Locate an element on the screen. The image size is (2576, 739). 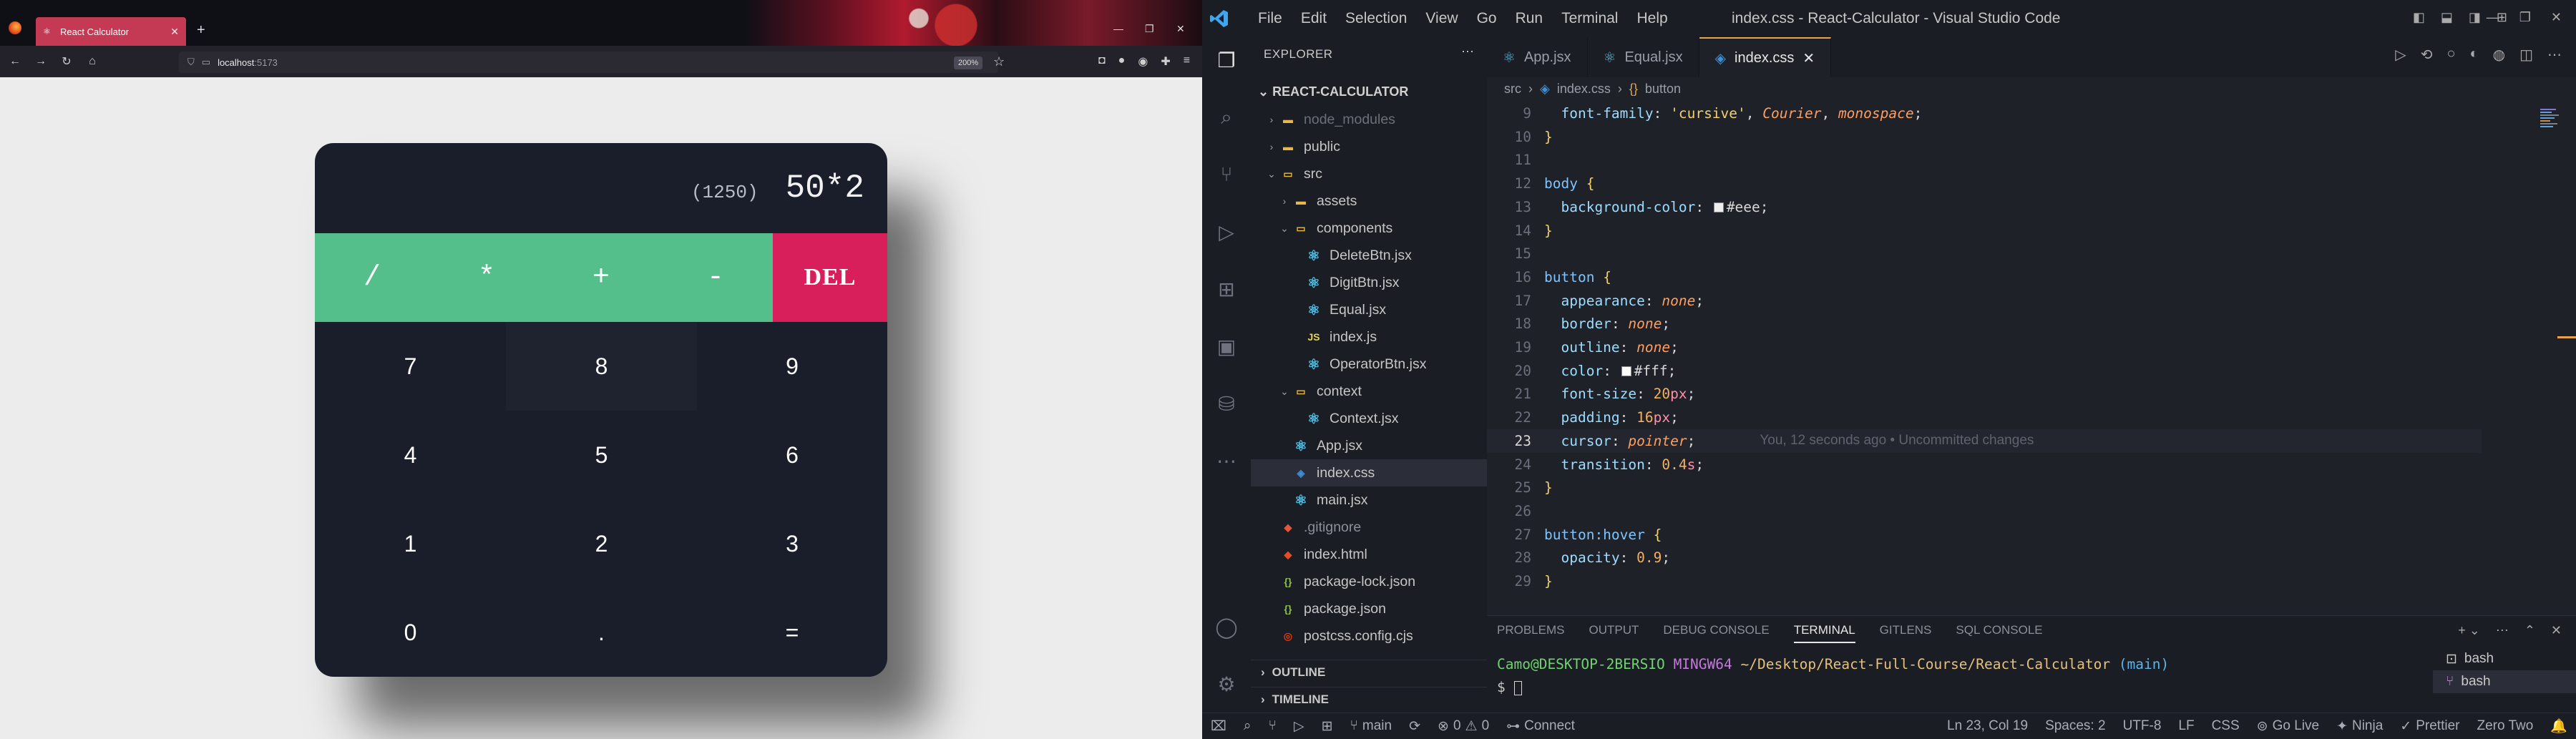
breadcrumb-file: index.css is located at coordinates (1584, 89).